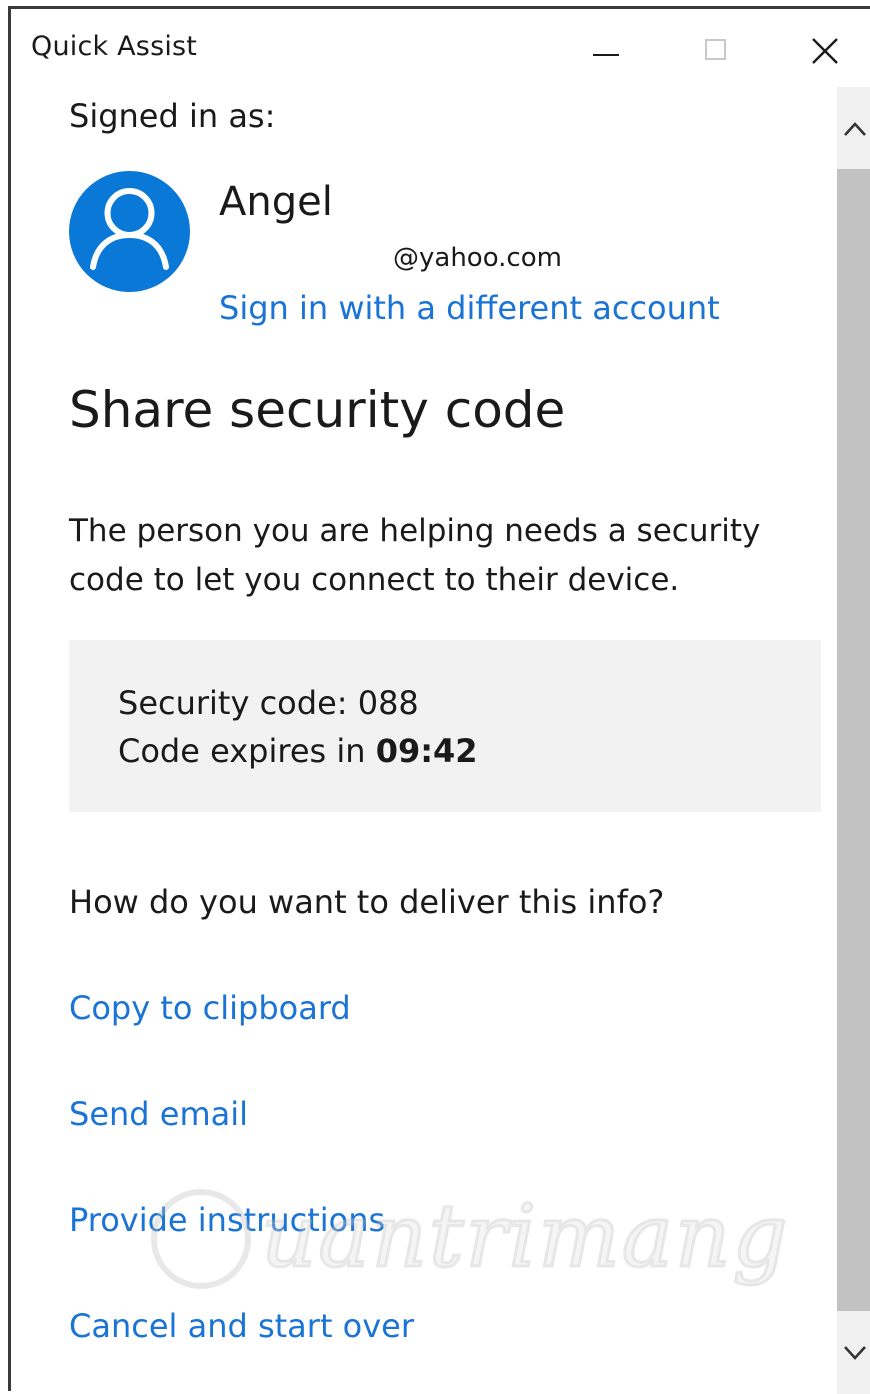 This screenshot has height=1394, width=870. I want to click on code-expiry-time: 09:42, so click(426, 751).